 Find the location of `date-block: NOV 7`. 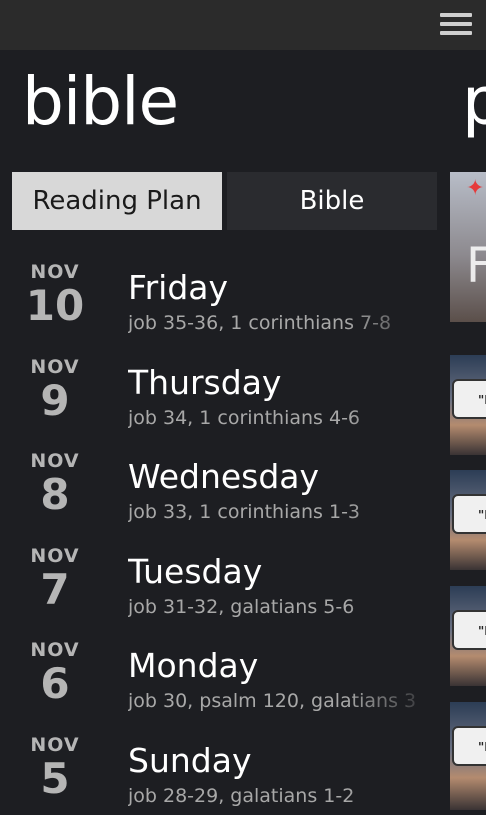

date-block: NOV 7 is located at coordinates (55, 579).